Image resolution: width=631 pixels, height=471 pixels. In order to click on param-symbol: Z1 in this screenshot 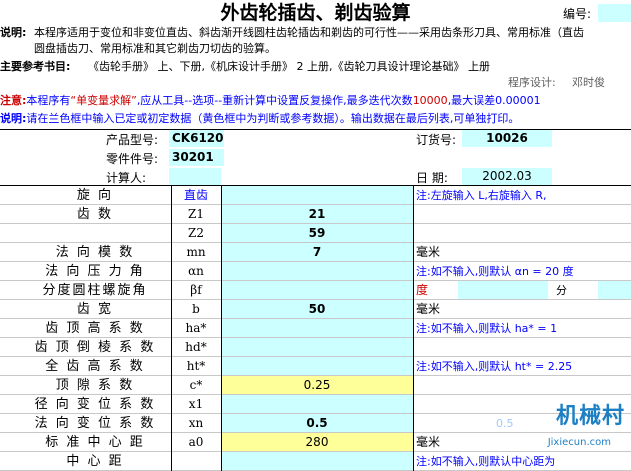, I will do `click(196, 214)`.